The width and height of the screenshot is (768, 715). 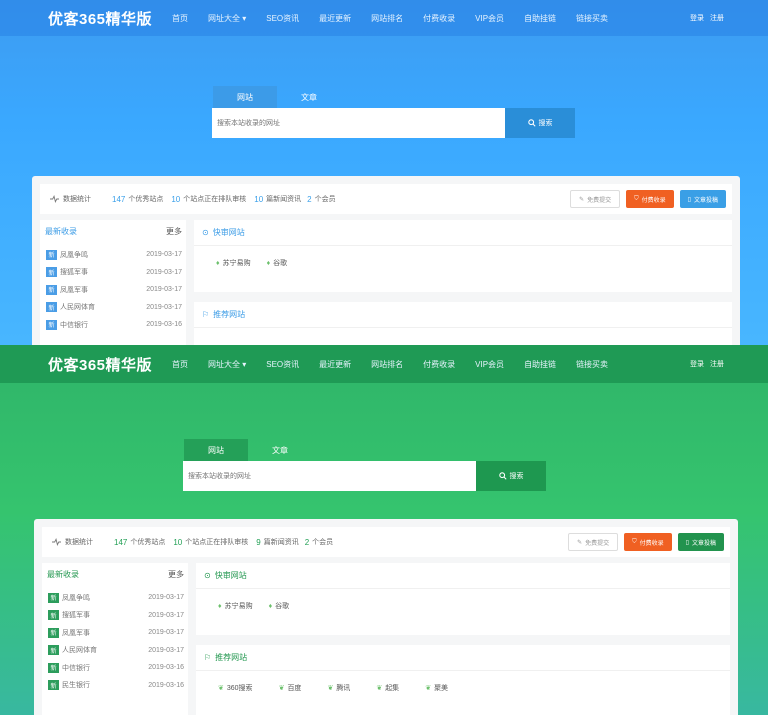 I want to click on recommended-section: ⚐ 推荐网站 ❦ 360搜索 ❦ 百度 ❦ 腾讯 ❦ 起集 ❦ 聚美, so click(x=463, y=680).